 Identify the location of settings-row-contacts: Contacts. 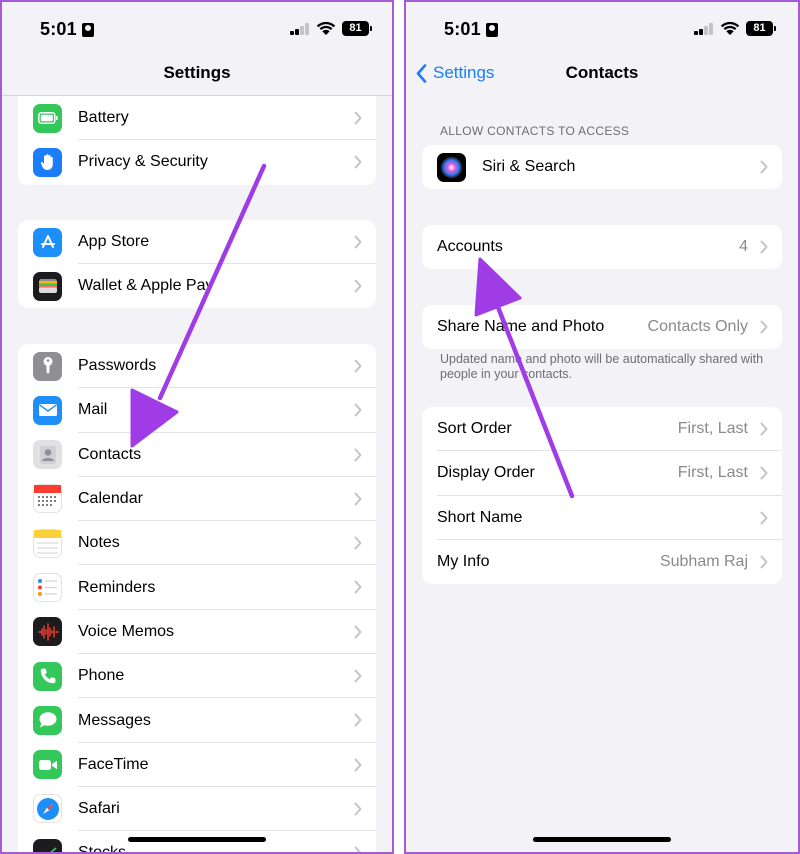
(197, 455).